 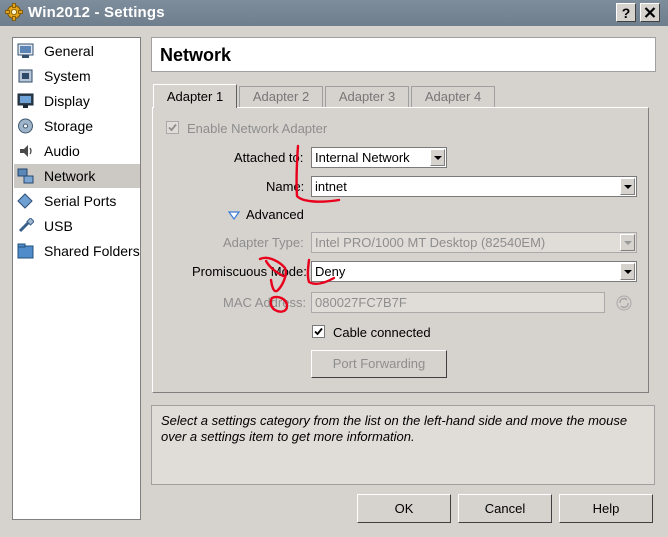 I want to click on sidebar-item-audio: Audio, so click(x=77, y=151).